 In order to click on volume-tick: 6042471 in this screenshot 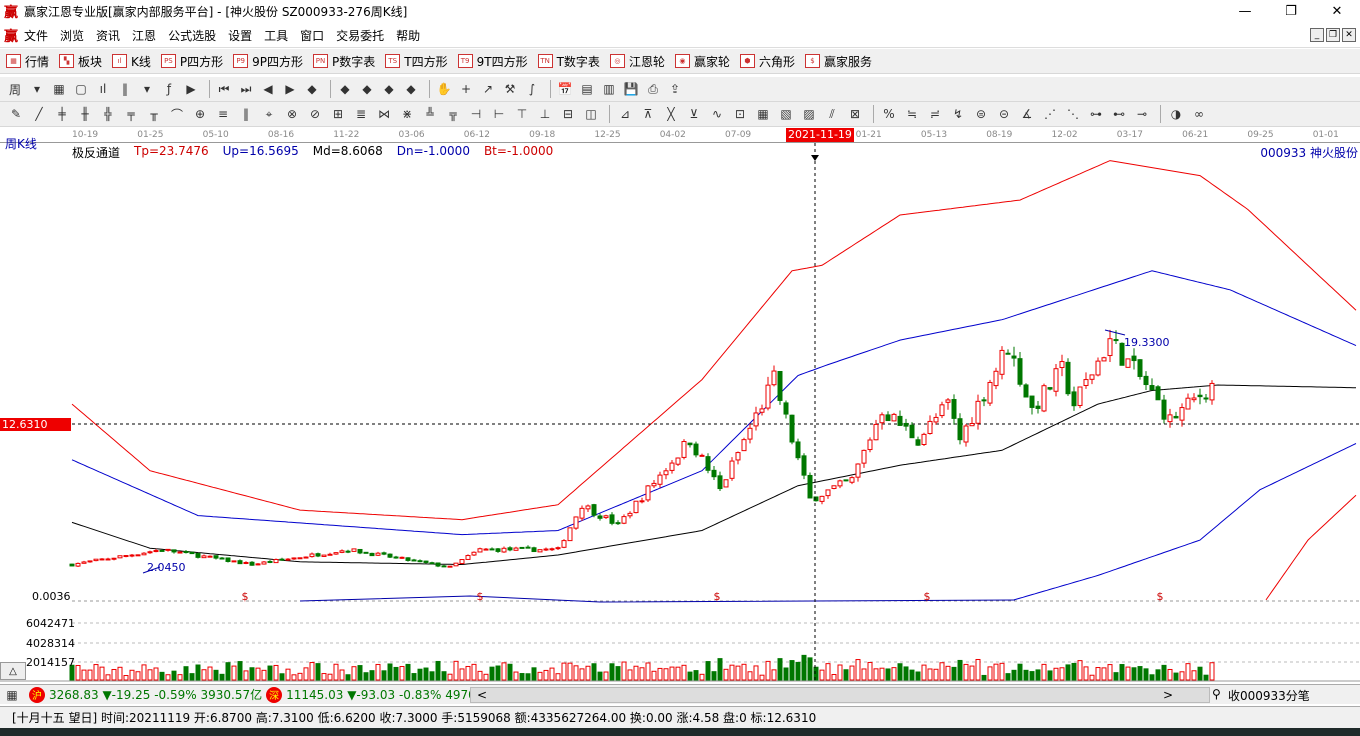, I will do `click(50, 623)`.